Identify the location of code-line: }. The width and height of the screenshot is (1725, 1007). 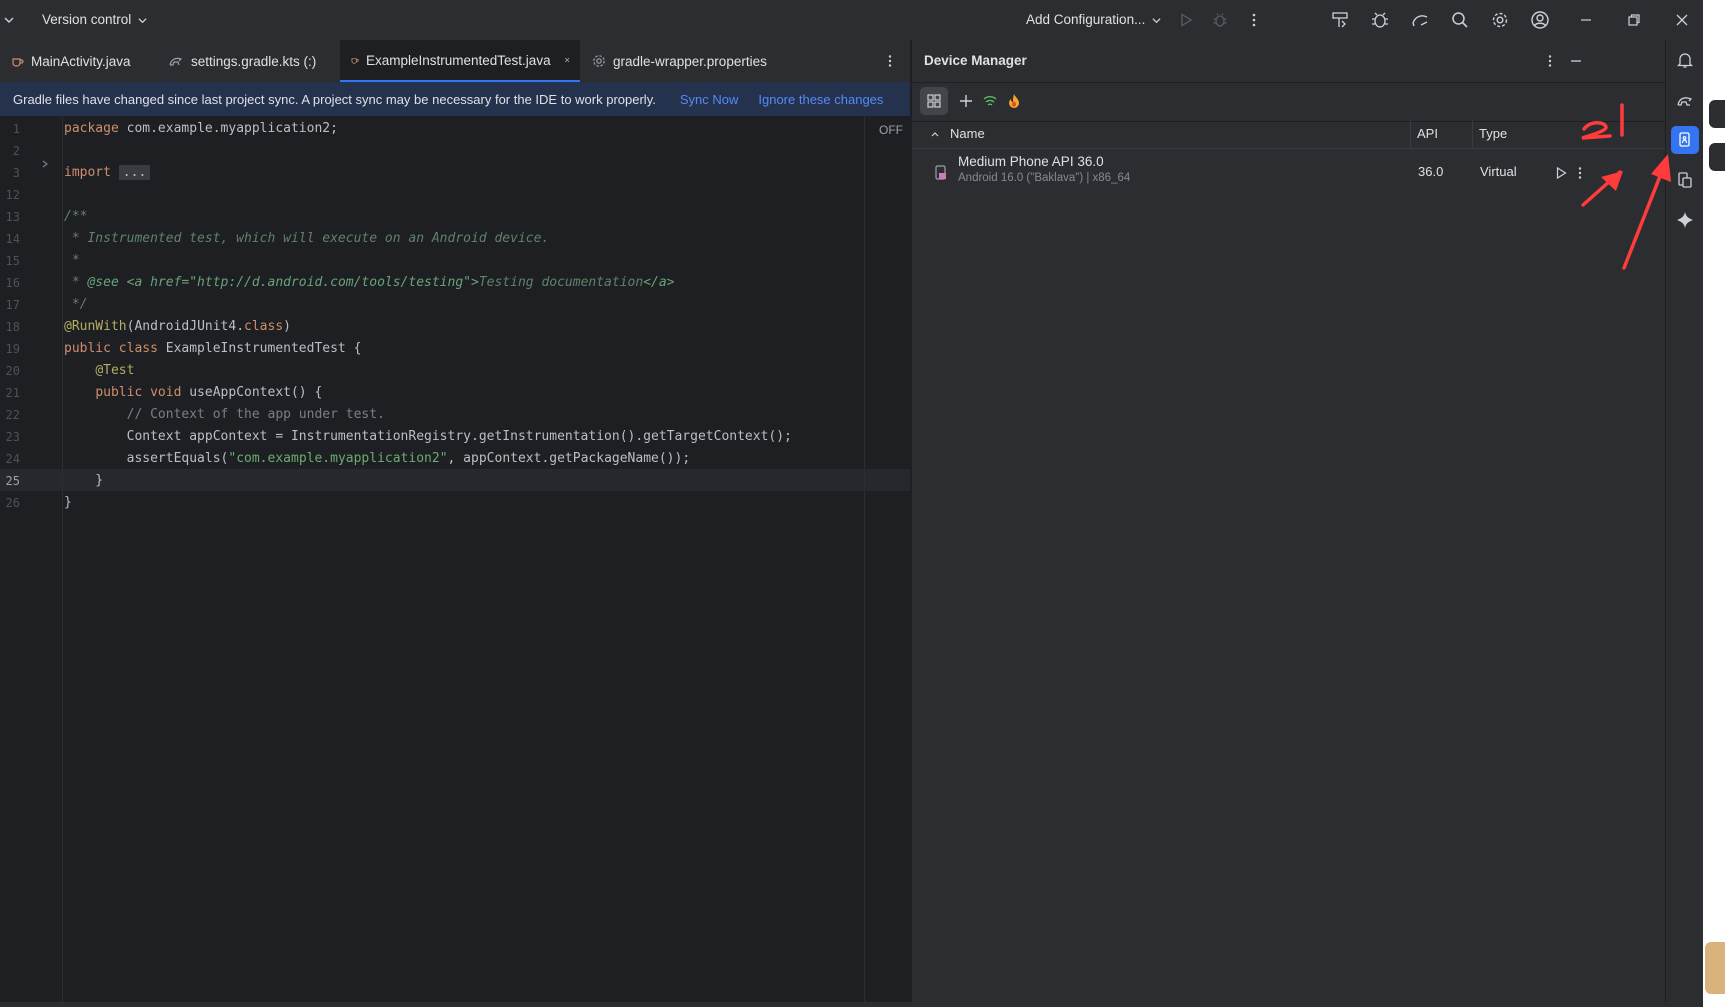
(68, 503).